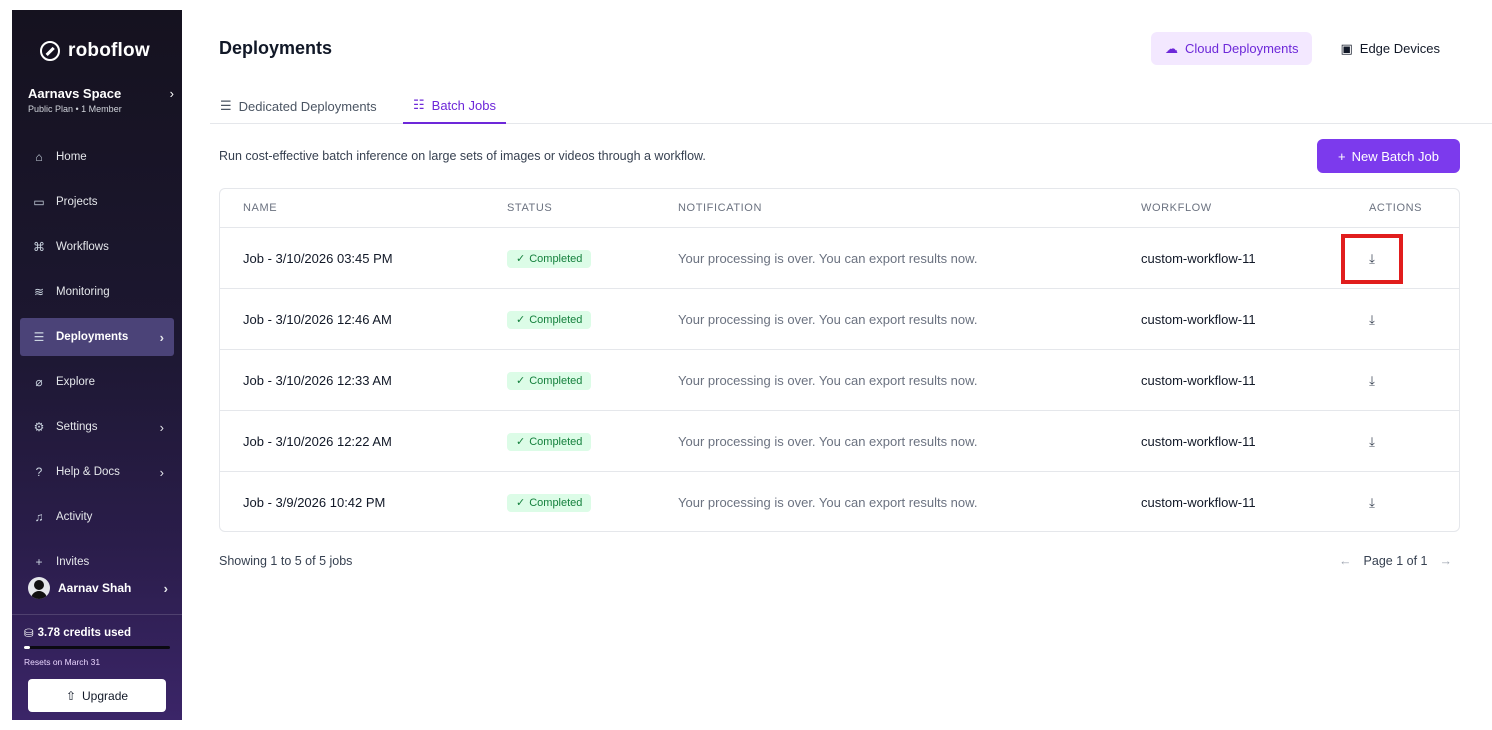 The width and height of the screenshot is (1492, 730). Describe the element at coordinates (298, 106) in the screenshot. I see `tab-dedicated-deployments: ☰ Dedicated Deployments` at that location.